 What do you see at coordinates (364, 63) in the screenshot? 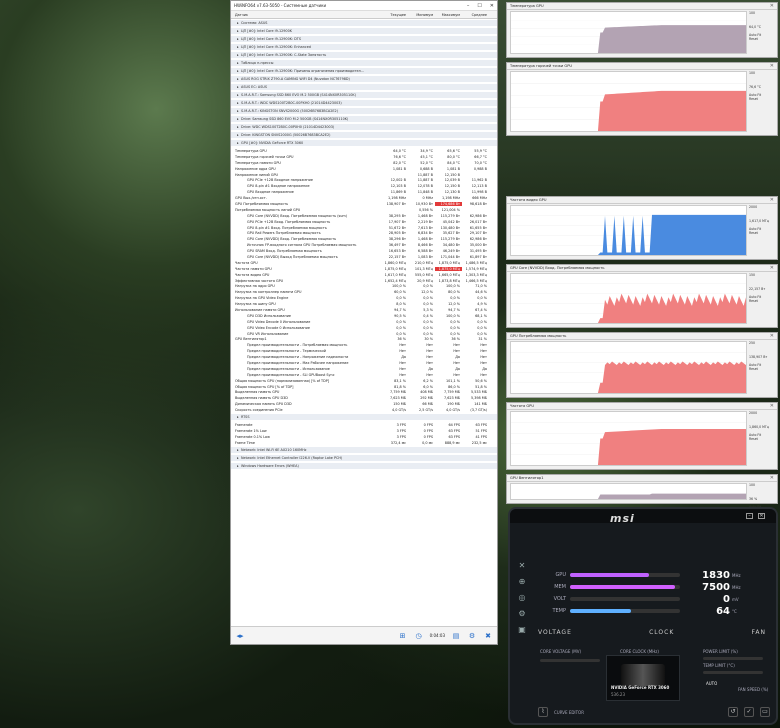
I see `sensor-group: ▸ Таблица п-прессы` at bounding box center [364, 63].